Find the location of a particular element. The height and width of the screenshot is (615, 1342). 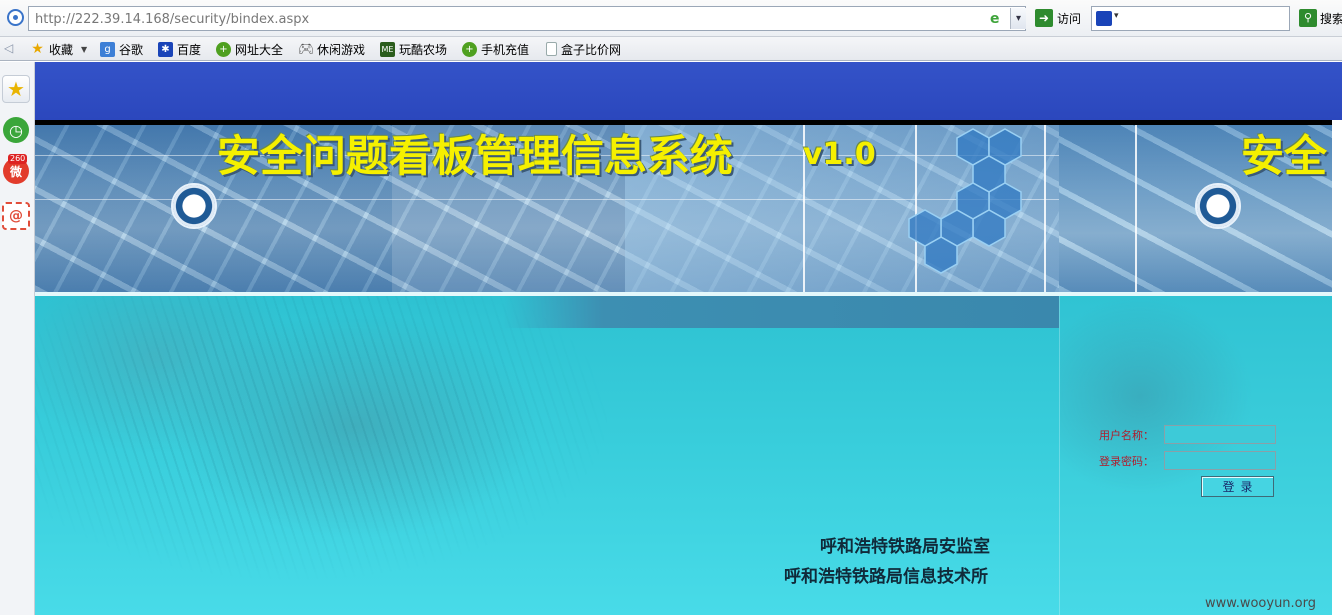

password-label: 登录密码： is located at coordinates (1126, 461).